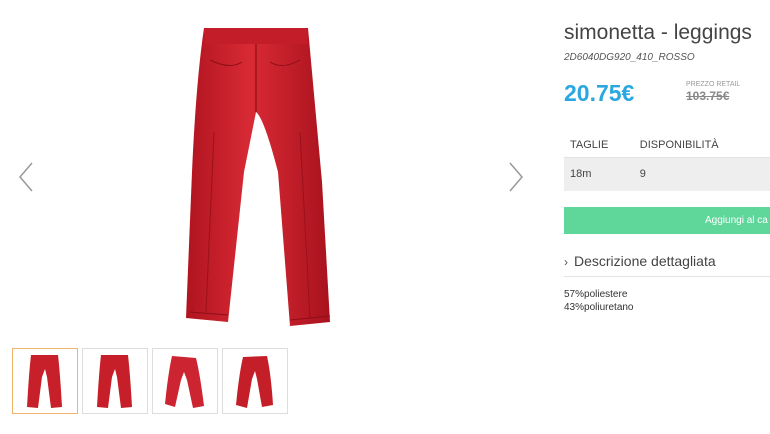  I want to click on chevron-right-icon: ›, so click(566, 262).